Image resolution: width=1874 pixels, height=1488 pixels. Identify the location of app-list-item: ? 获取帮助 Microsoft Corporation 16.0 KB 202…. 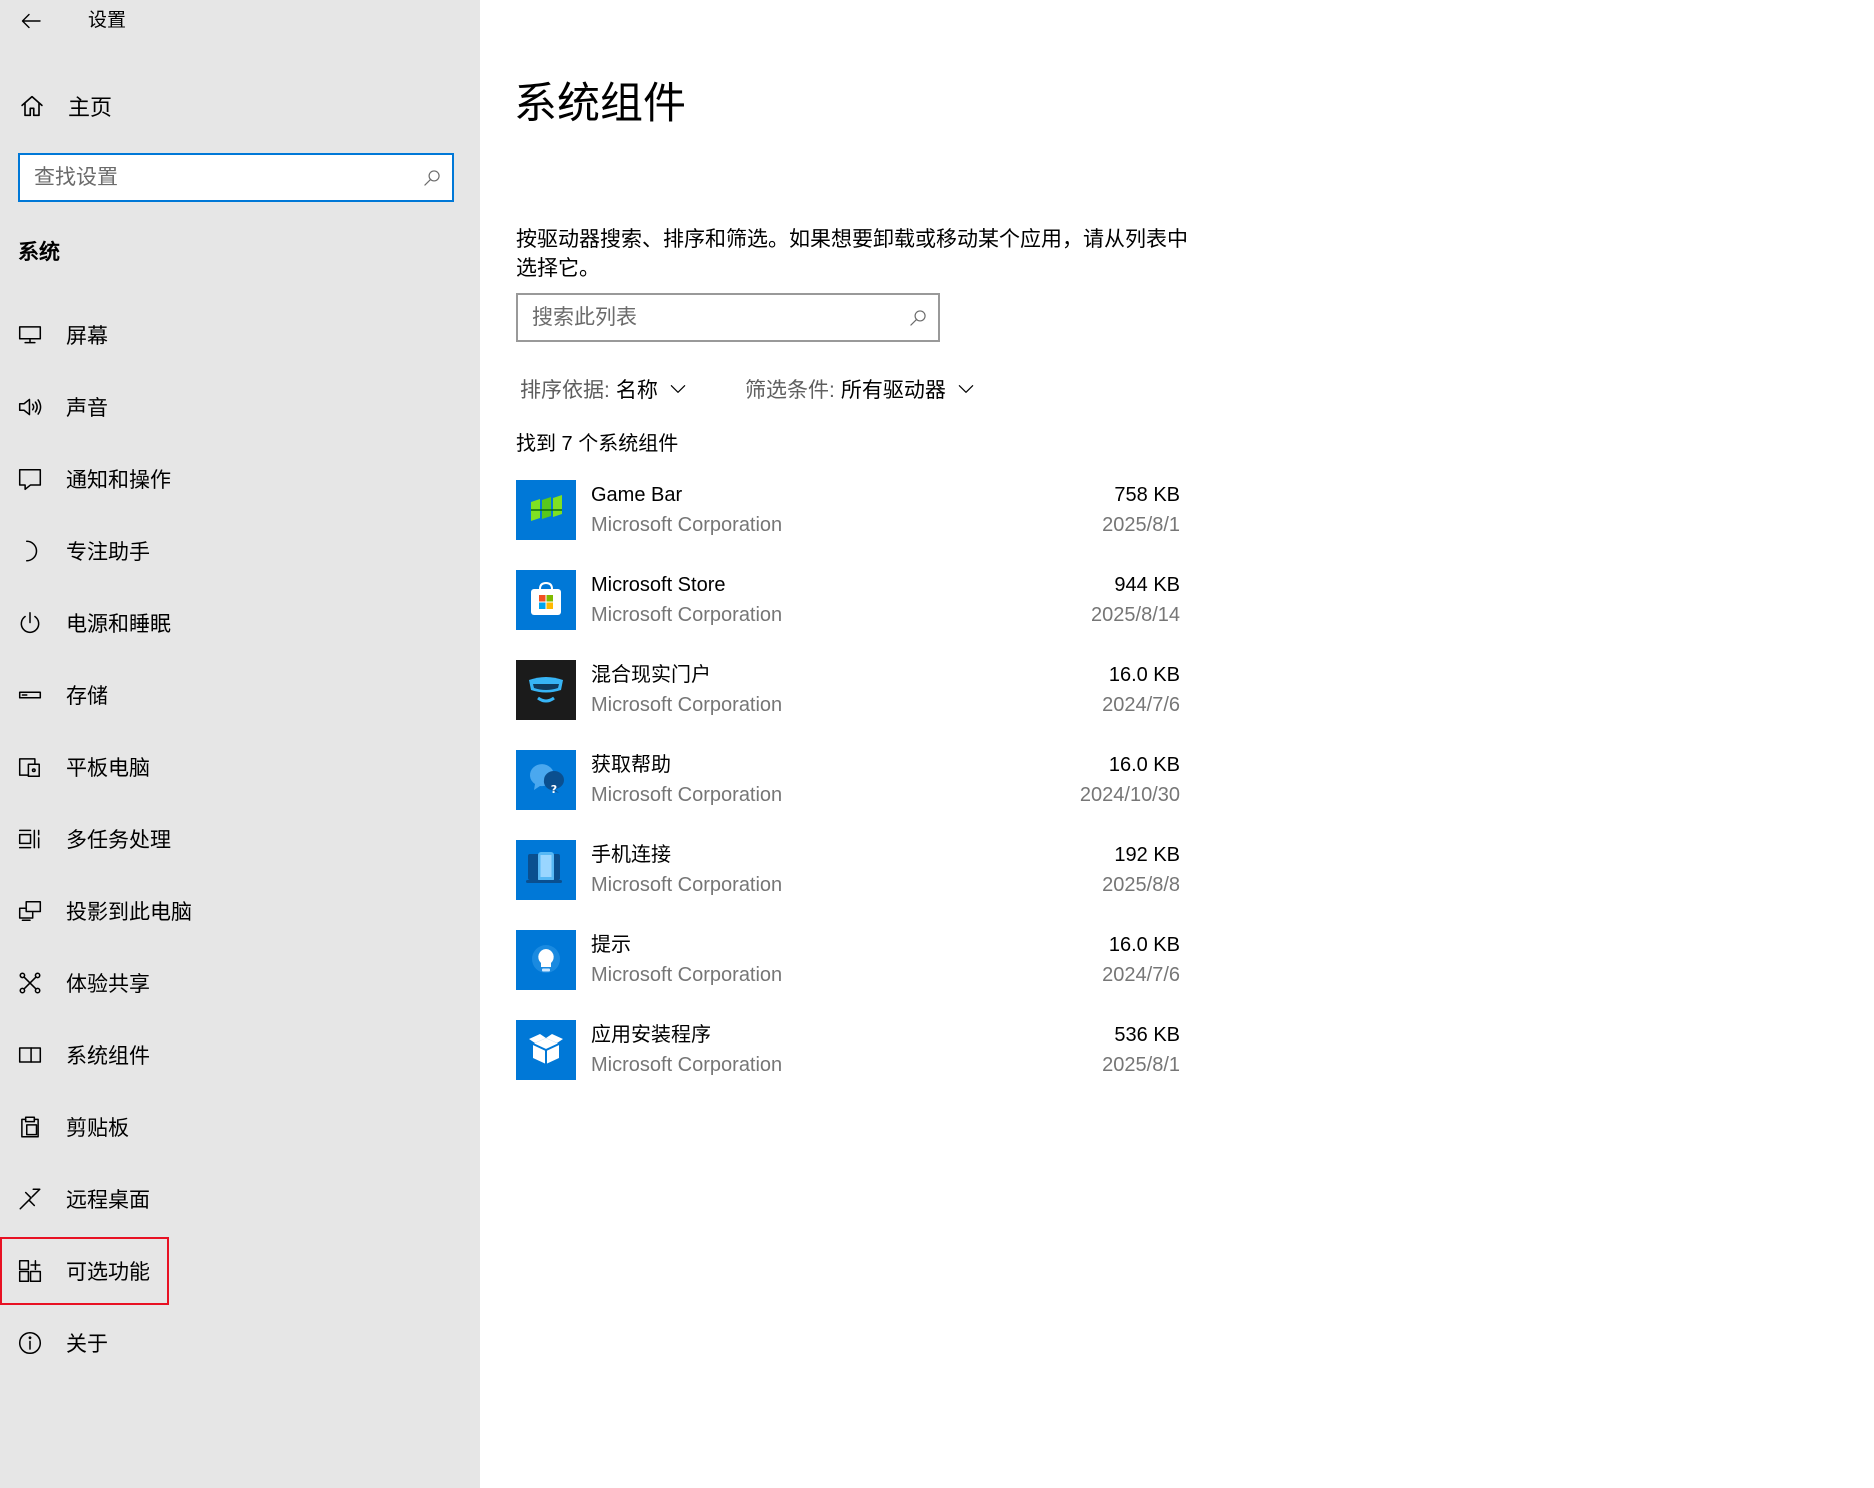
(848, 781).